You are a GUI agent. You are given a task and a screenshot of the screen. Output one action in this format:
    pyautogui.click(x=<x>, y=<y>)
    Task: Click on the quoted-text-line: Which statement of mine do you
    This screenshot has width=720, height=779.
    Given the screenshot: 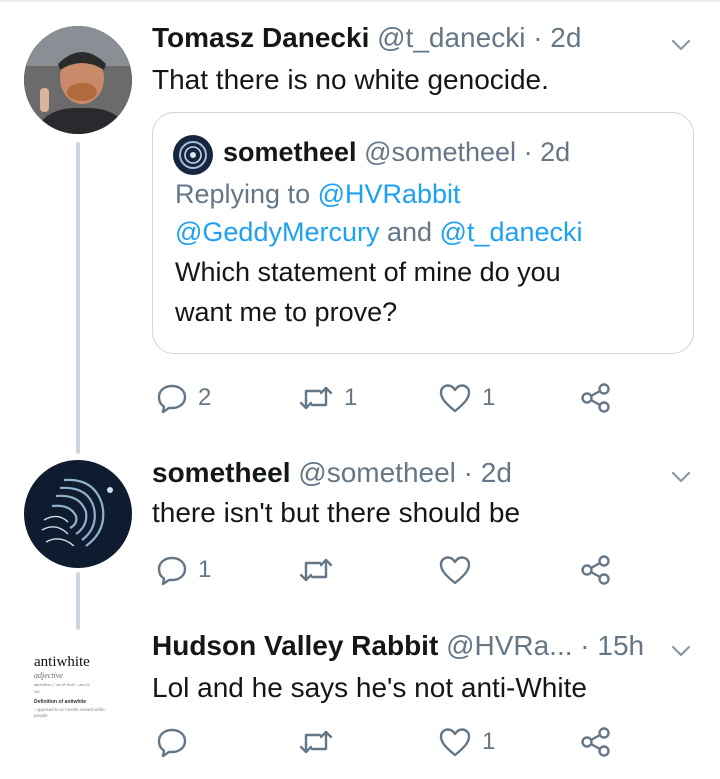 What is the action you would take?
    pyautogui.click(x=368, y=272)
    